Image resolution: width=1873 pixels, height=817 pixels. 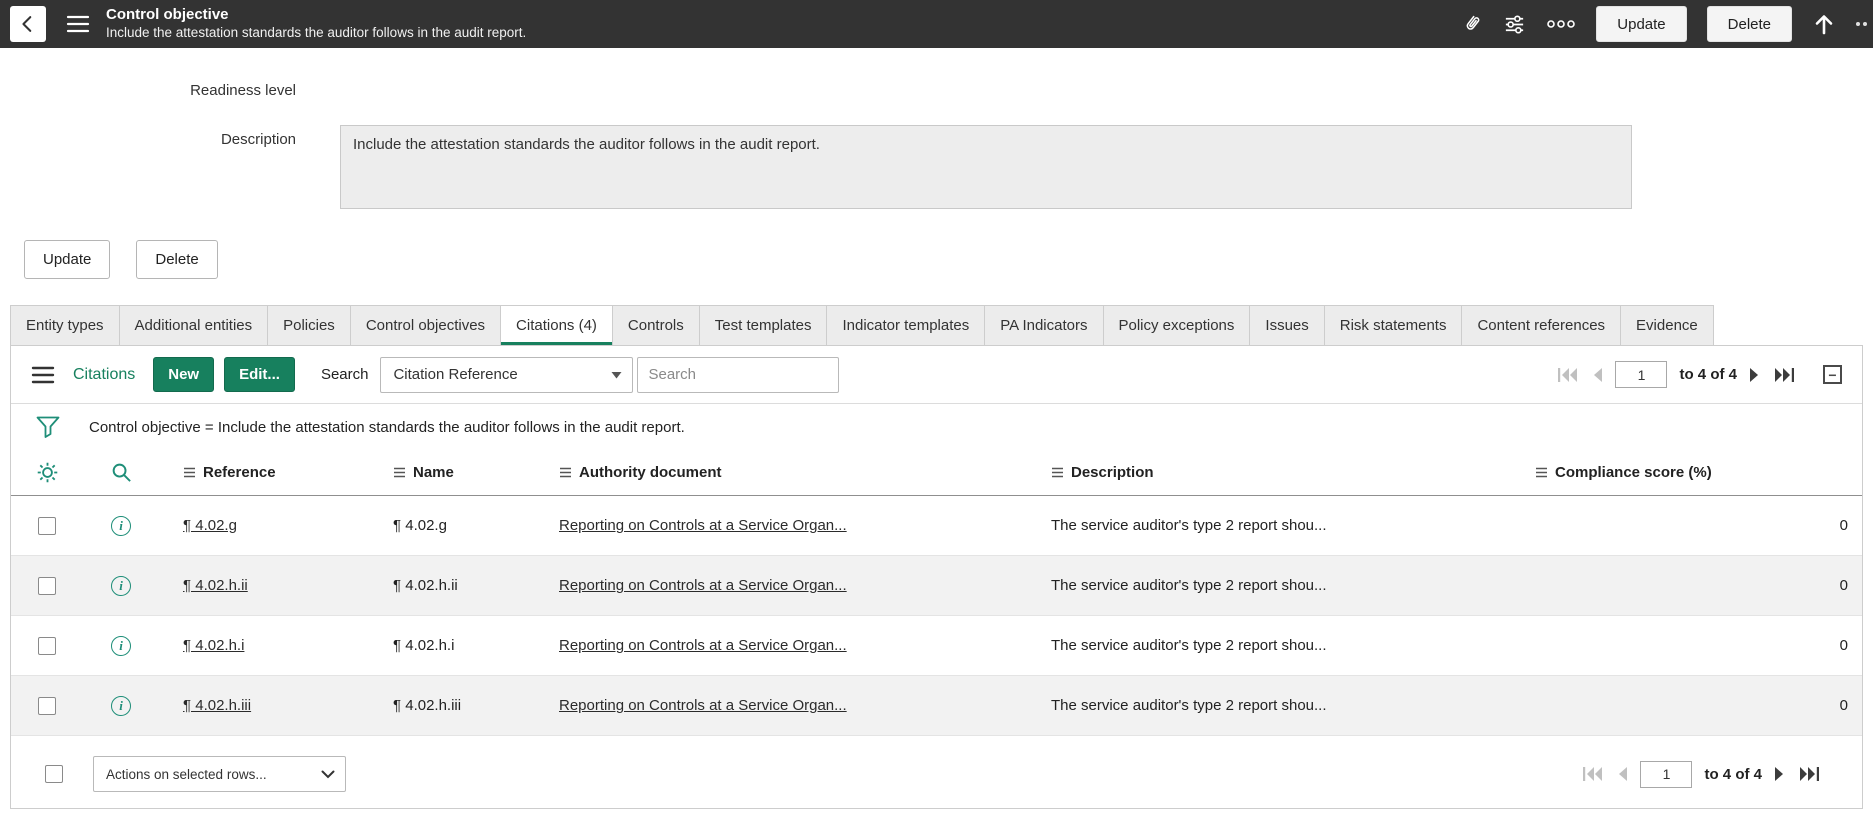 What do you see at coordinates (1044, 325) in the screenshot?
I see `tab-pa-indicators: PA Indicators` at bounding box center [1044, 325].